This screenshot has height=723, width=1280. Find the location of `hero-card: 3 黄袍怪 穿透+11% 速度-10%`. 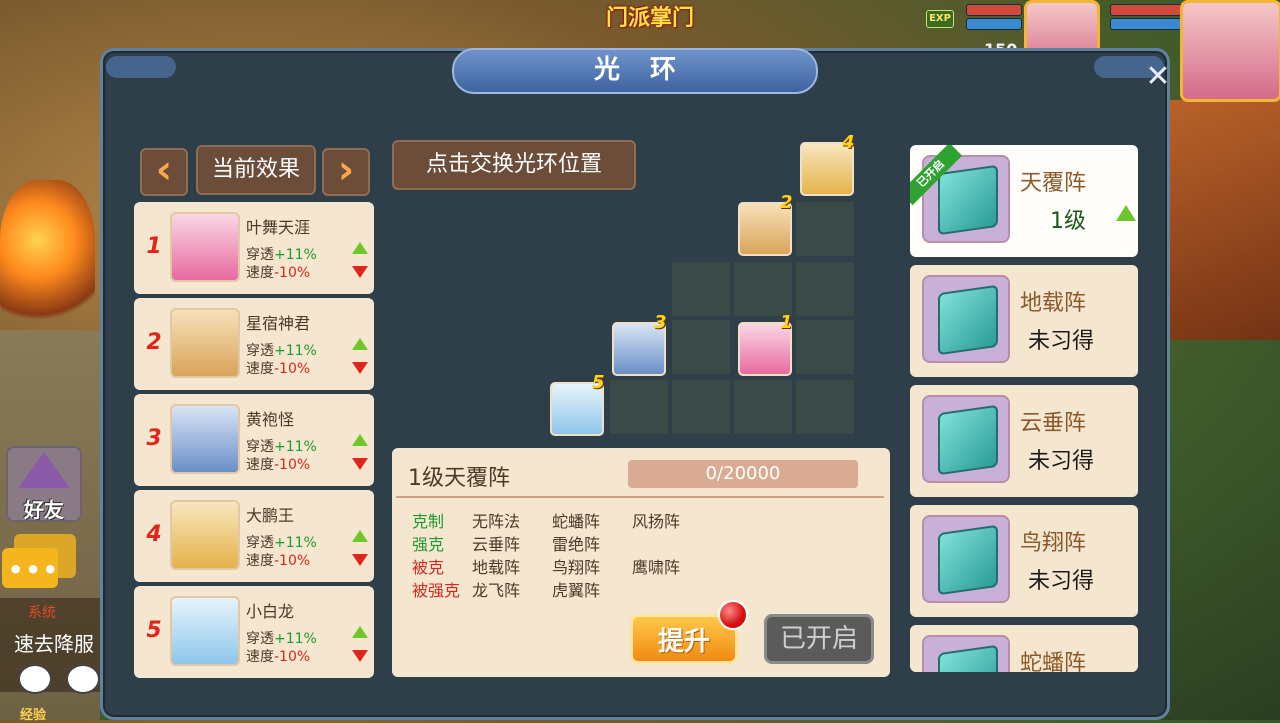

hero-card: 3 黄袍怪 穿透+11% 速度-10% is located at coordinates (254, 440).